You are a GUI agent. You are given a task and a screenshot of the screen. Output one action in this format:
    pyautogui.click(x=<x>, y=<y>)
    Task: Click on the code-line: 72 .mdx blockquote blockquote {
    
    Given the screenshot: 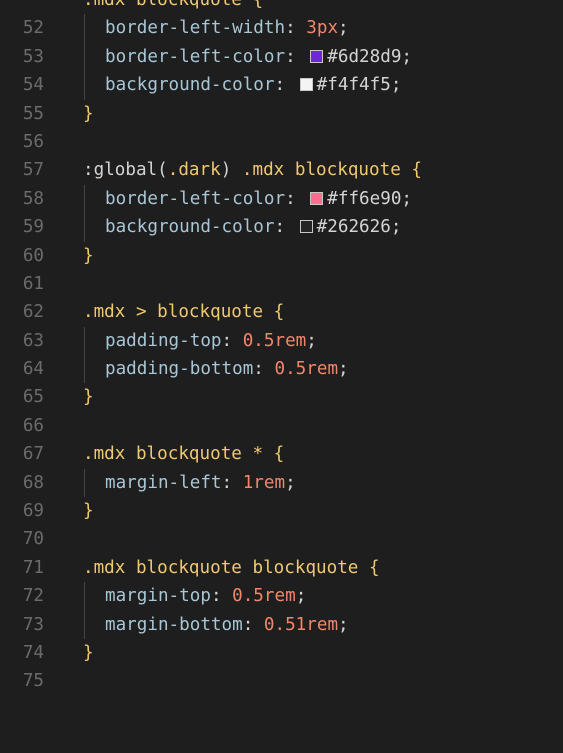 What is the action you would take?
    pyautogui.click(x=281, y=580)
    